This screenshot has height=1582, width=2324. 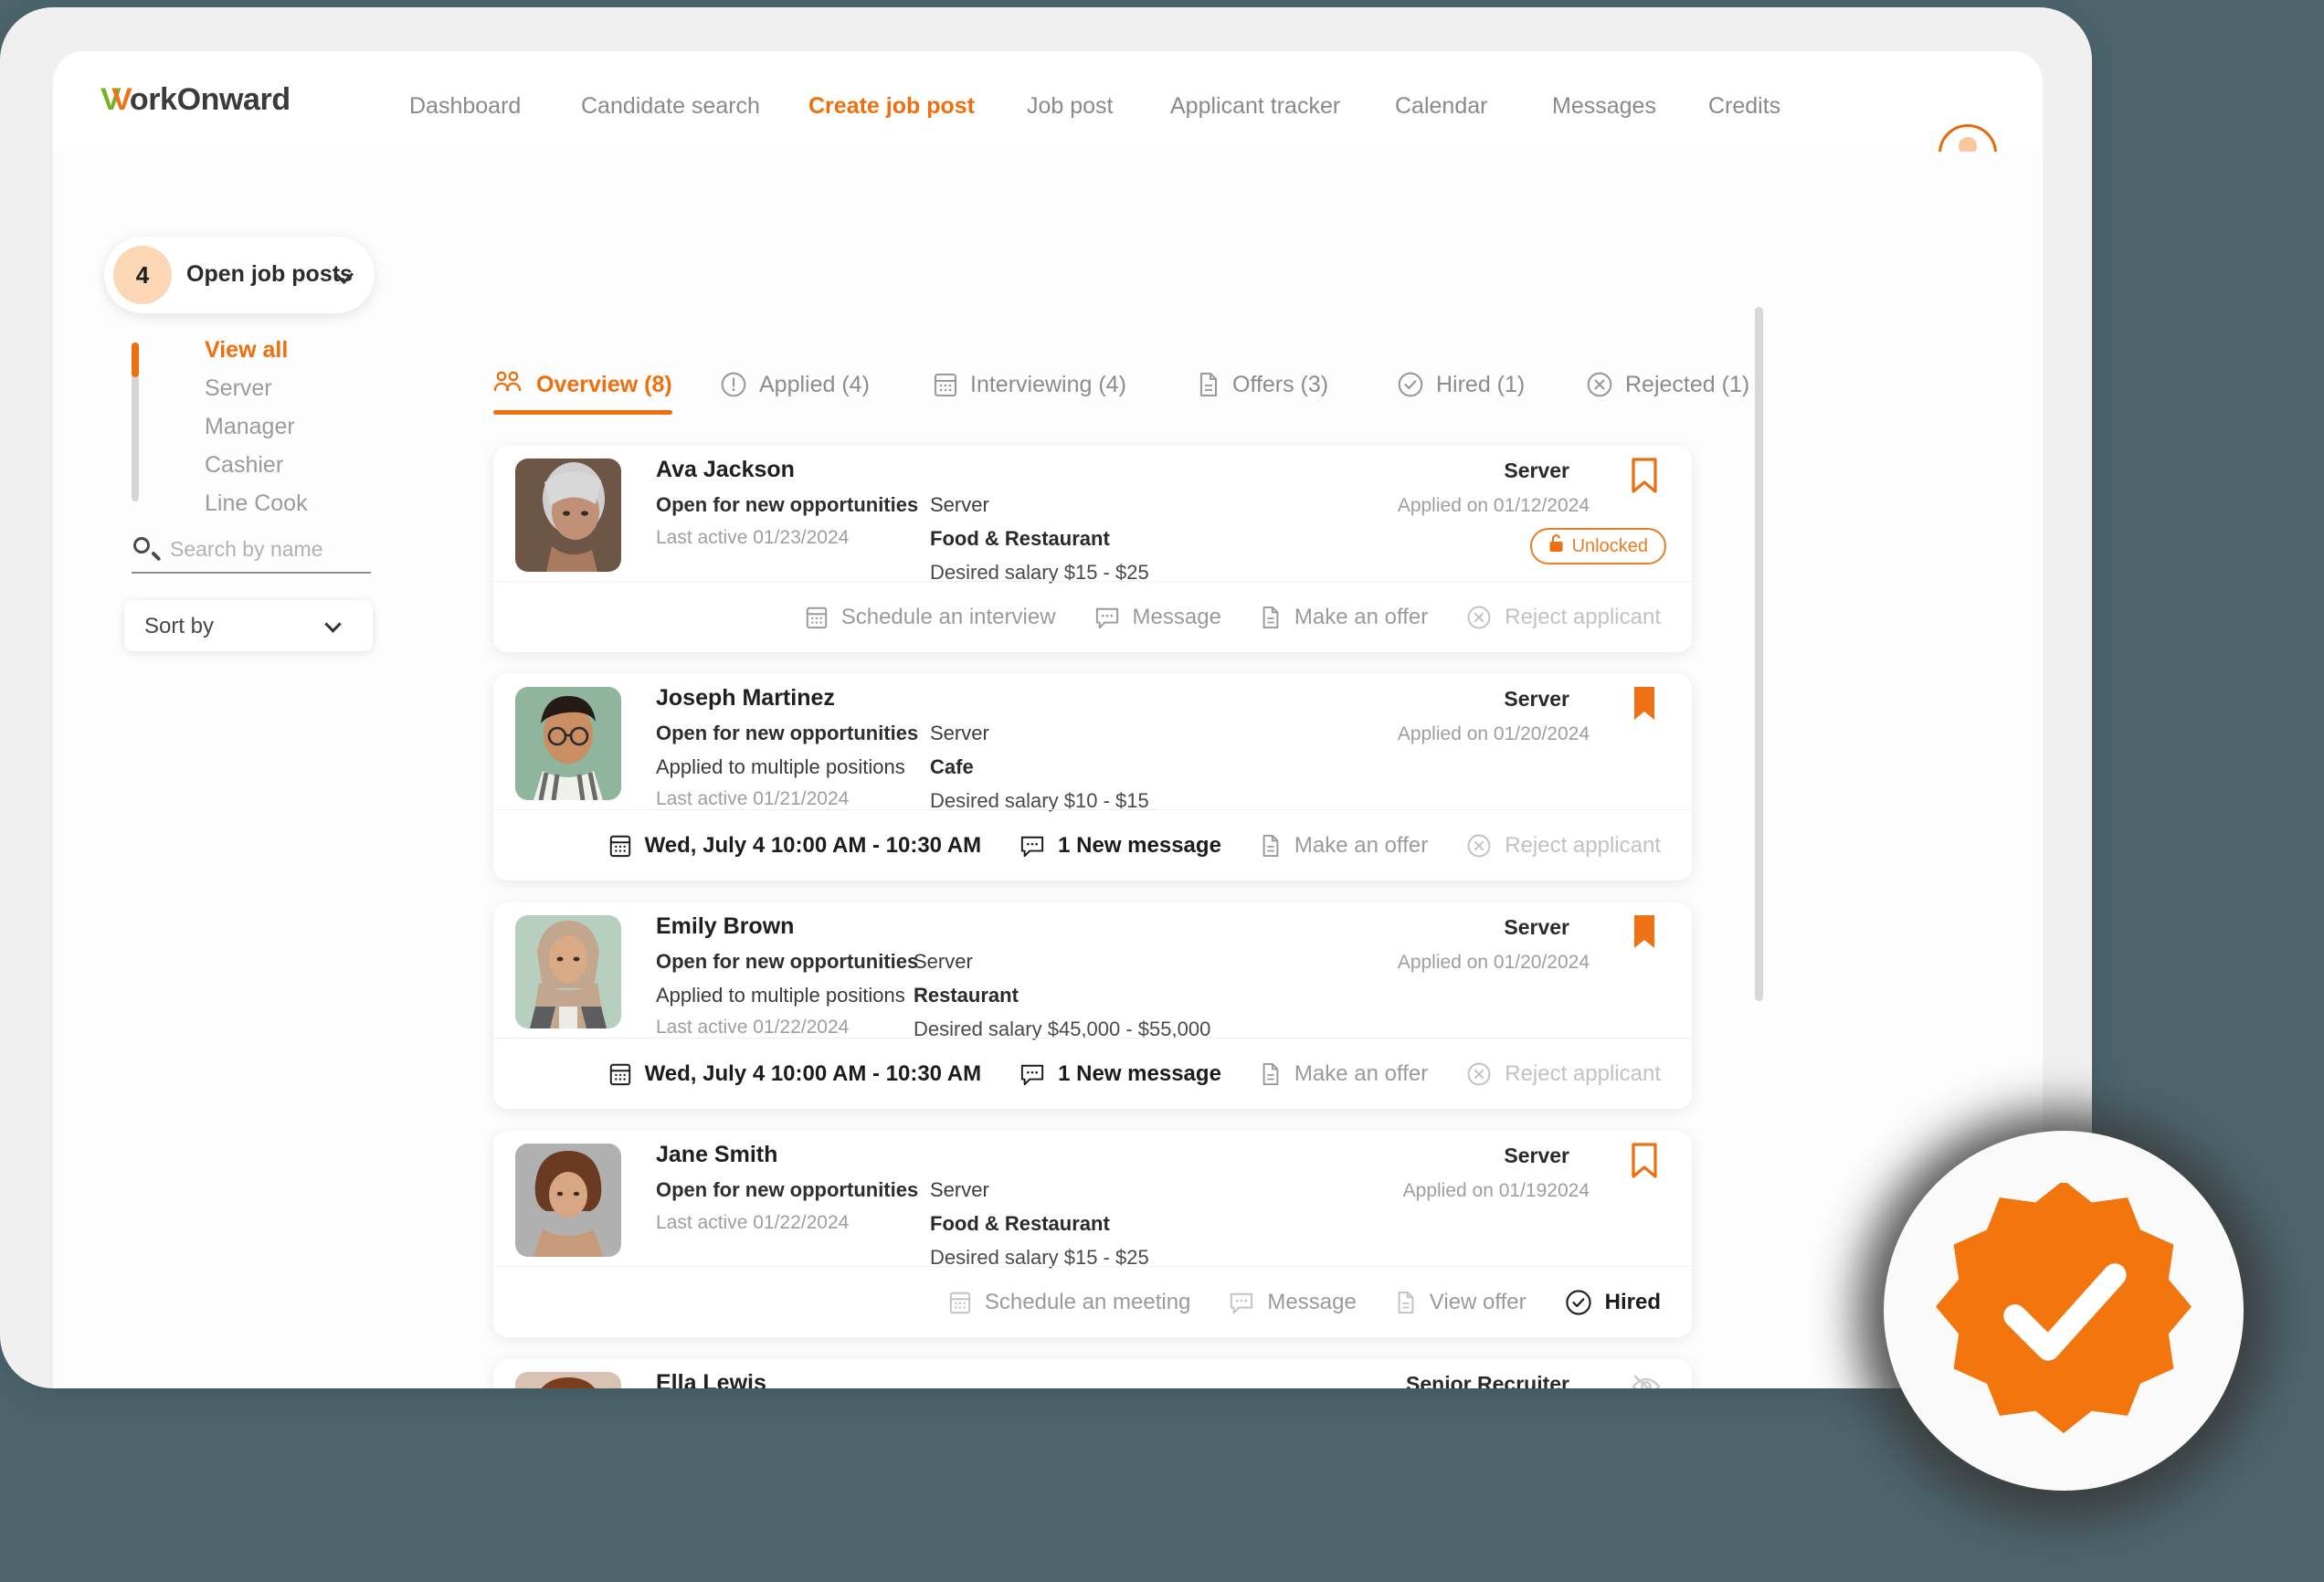 I want to click on badge-starburst, so click(x=2064, y=1309).